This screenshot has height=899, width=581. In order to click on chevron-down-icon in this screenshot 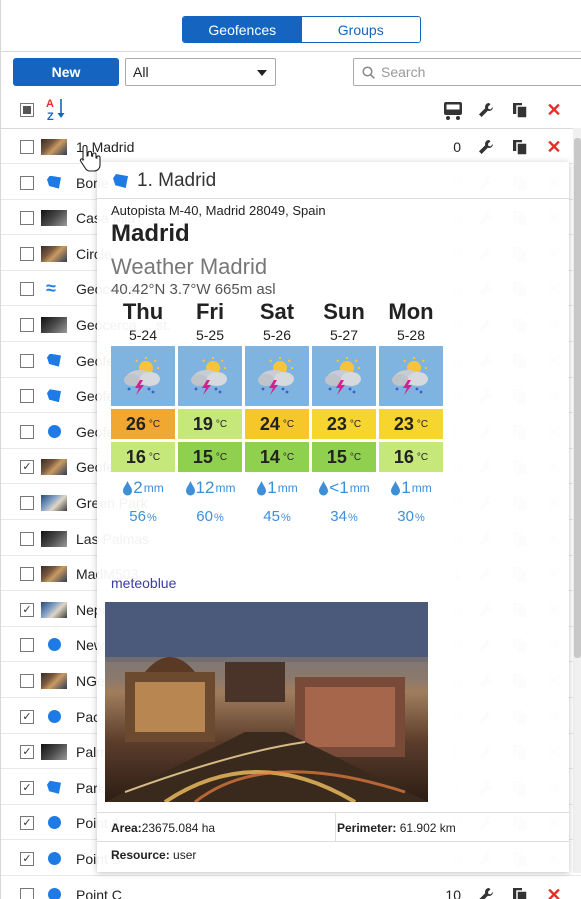, I will do `click(262, 73)`.